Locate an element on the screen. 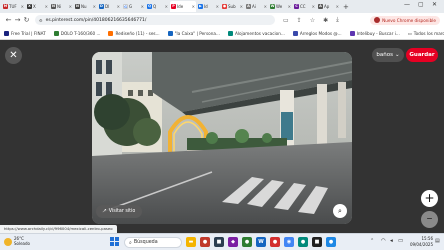 The width and height of the screenshot is (444, 250). chrome-update-button: Nuevo Chrome disponible is located at coordinates (405, 20).